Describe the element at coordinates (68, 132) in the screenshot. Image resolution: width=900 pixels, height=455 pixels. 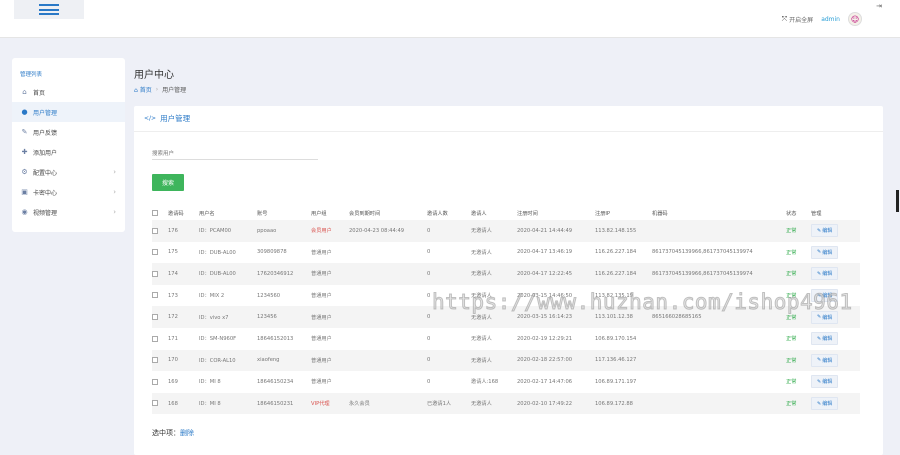
I see `sidebar-item-feedback: ✎ 用户反馈` at that location.